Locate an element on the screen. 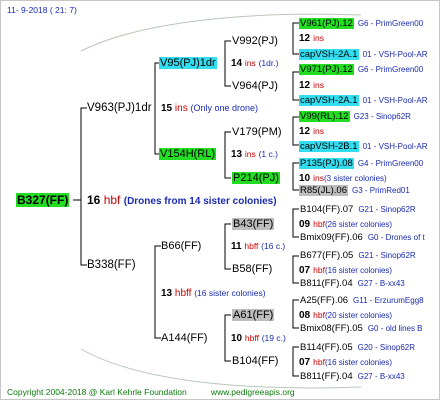  leaf-row: A25(FF).06 G11 - ErzurumEgg8 is located at coordinates (361, 300).